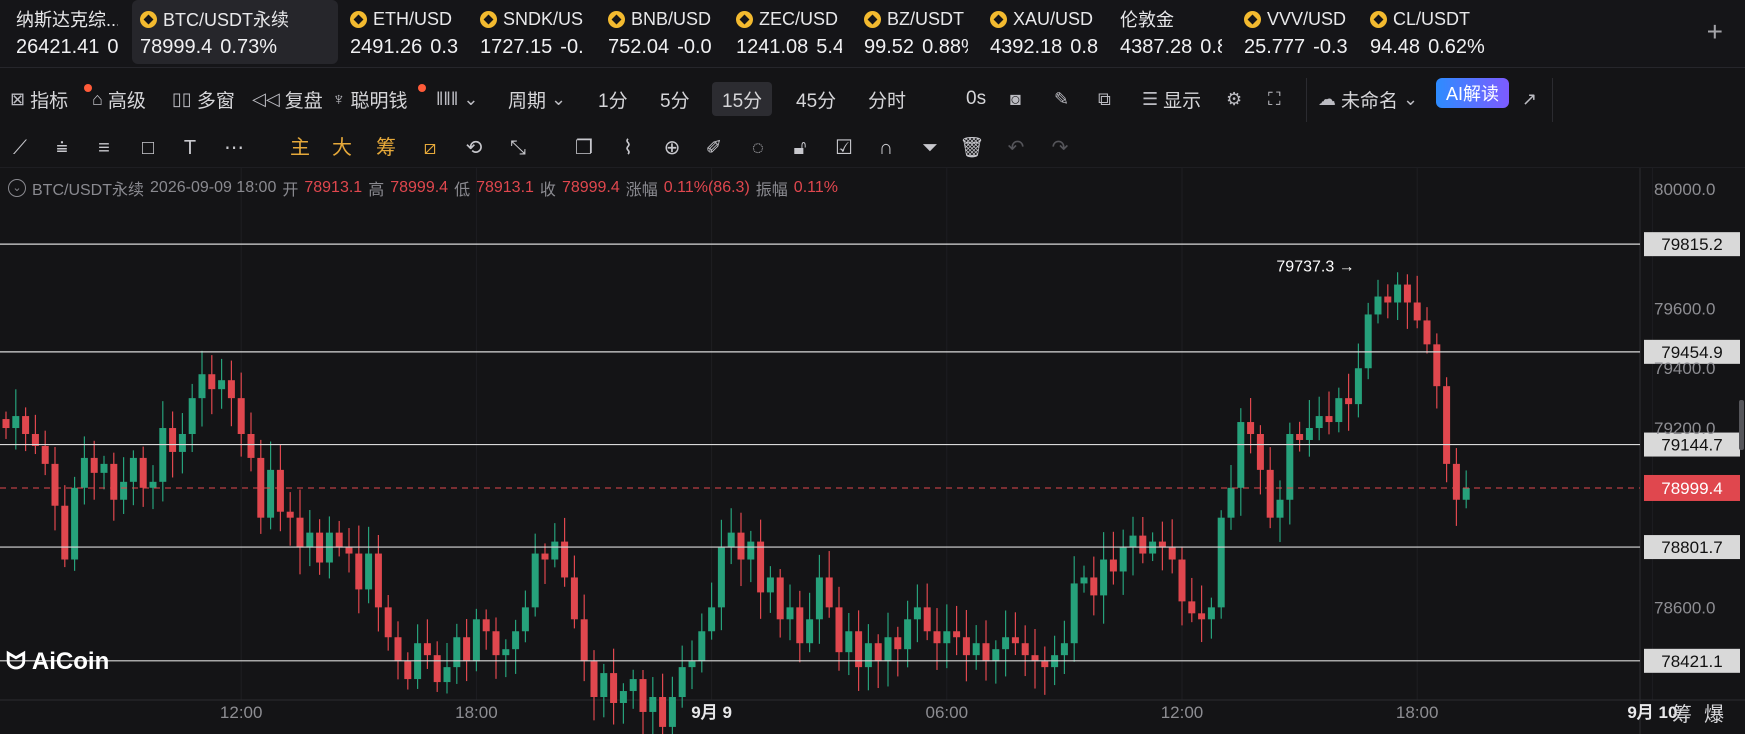  What do you see at coordinates (1061, 99) in the screenshot?
I see `edit-button: ✎` at bounding box center [1061, 99].